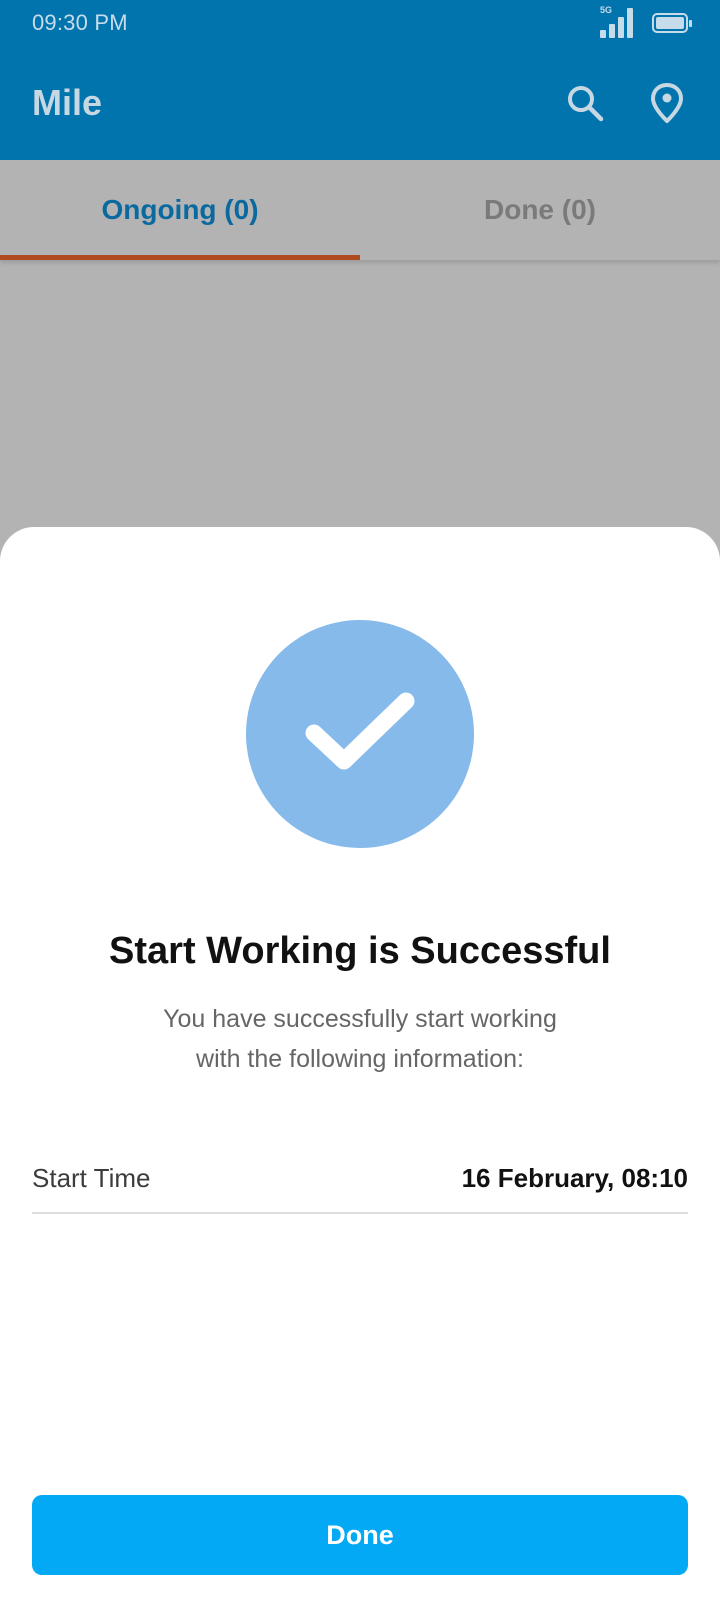 Image resolution: width=720 pixels, height=1600 pixels. Describe the element at coordinates (360, 1535) in the screenshot. I see `done-button: Done` at that location.